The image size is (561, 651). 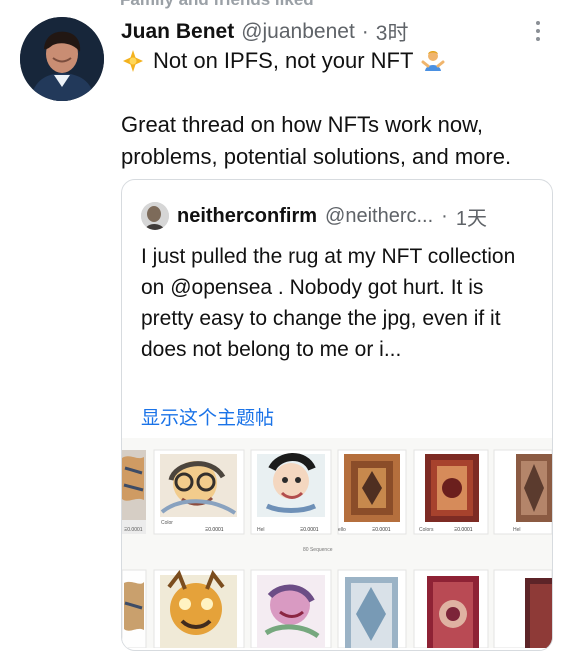 What do you see at coordinates (199, 492) in the screenshot?
I see `nft-card-2: Color Ξ0.0001` at bounding box center [199, 492].